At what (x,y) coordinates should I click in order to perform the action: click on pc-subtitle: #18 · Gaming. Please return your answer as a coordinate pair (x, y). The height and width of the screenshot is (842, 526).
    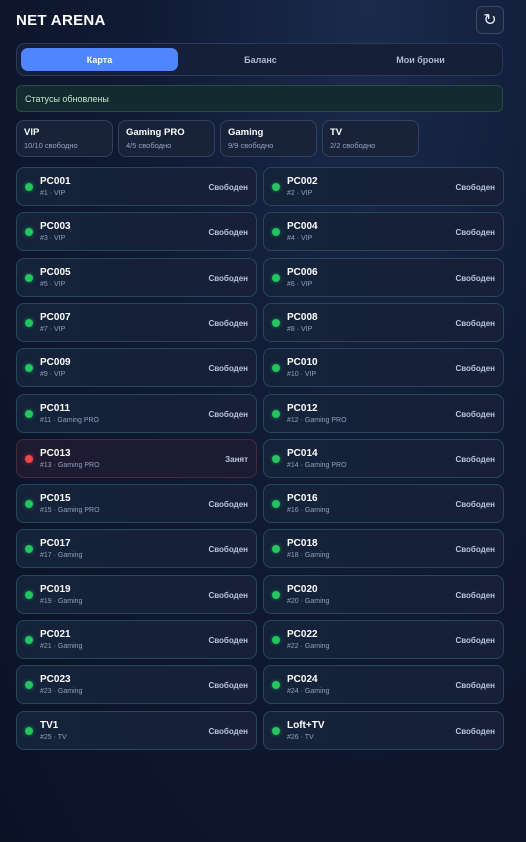
    Looking at the image, I should click on (308, 556).